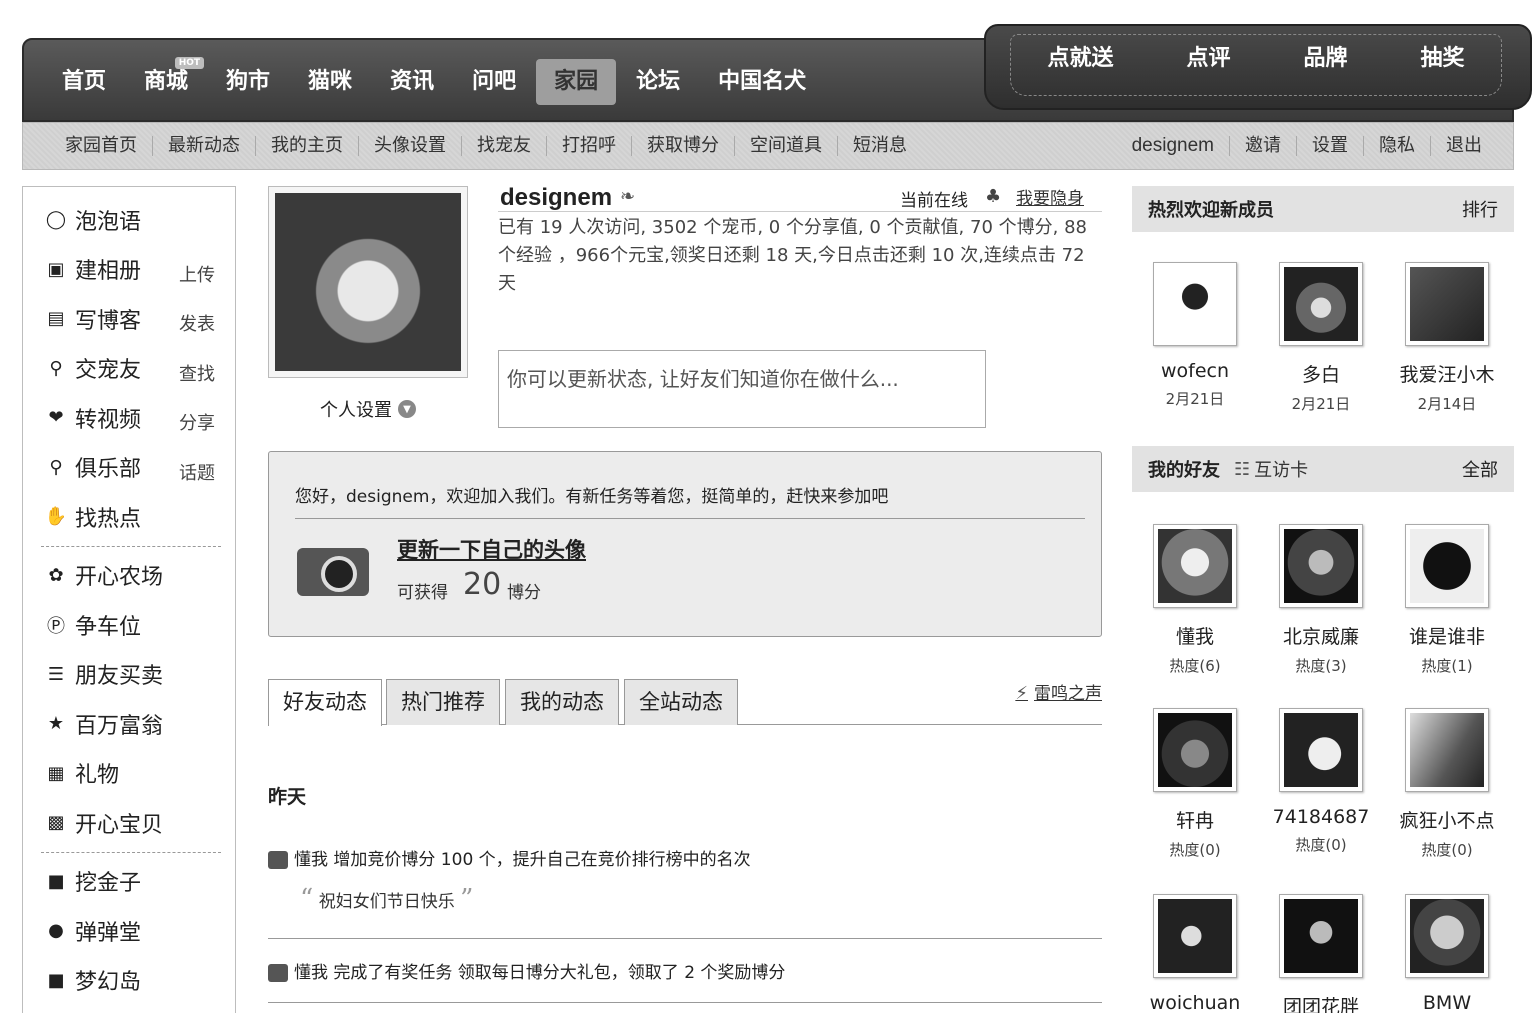 The height and width of the screenshot is (1013, 1532). What do you see at coordinates (129, 319) in the screenshot?
I see `sidebar-item-blog: ▤ 写博客 发表` at bounding box center [129, 319].